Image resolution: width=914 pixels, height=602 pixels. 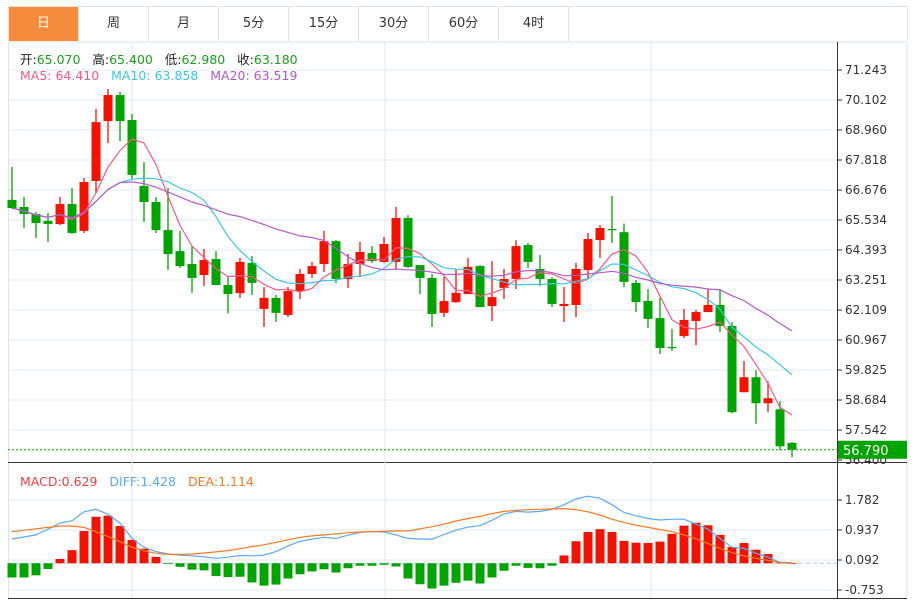 What do you see at coordinates (221, 481) in the screenshot?
I see `dea-value: DEA:1.114` at bounding box center [221, 481].